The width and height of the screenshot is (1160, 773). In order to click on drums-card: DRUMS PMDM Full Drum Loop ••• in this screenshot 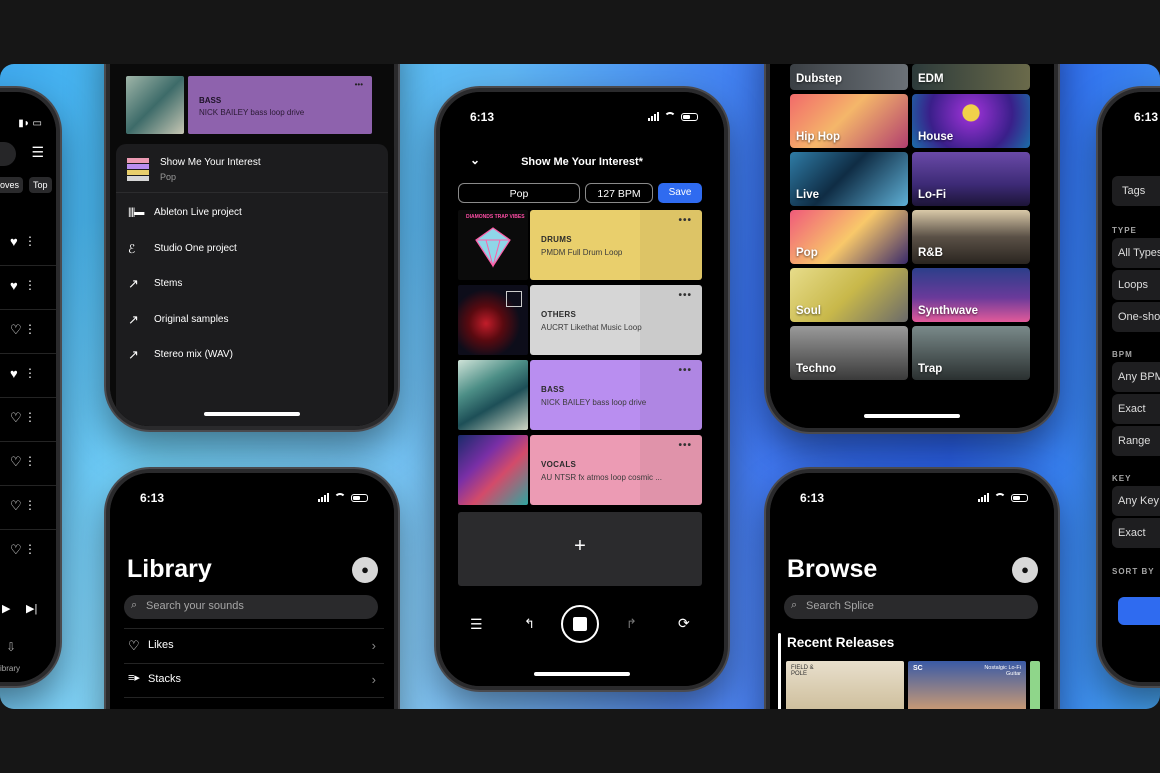, I will do `click(616, 245)`.